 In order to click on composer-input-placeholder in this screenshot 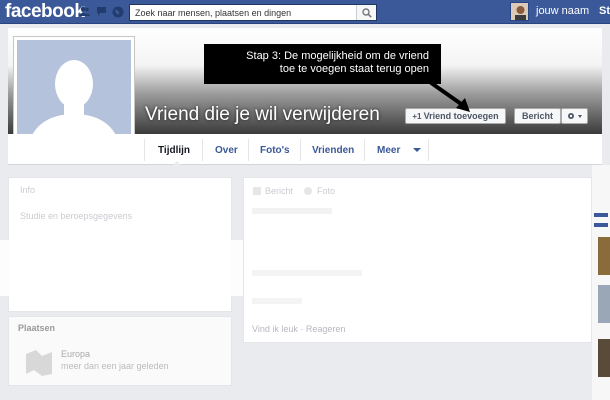, I will do `click(292, 211)`.